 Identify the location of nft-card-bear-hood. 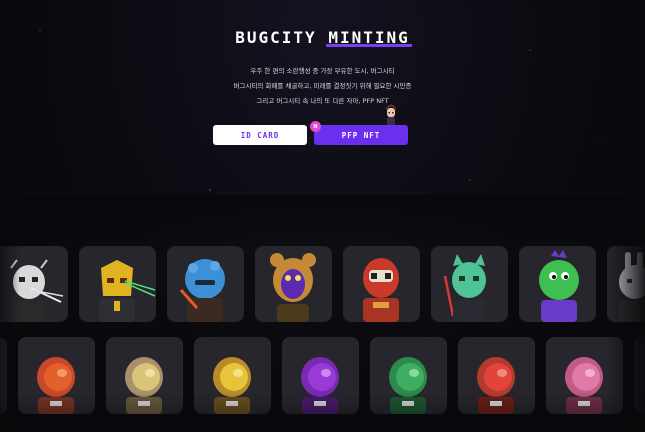
(293, 284).